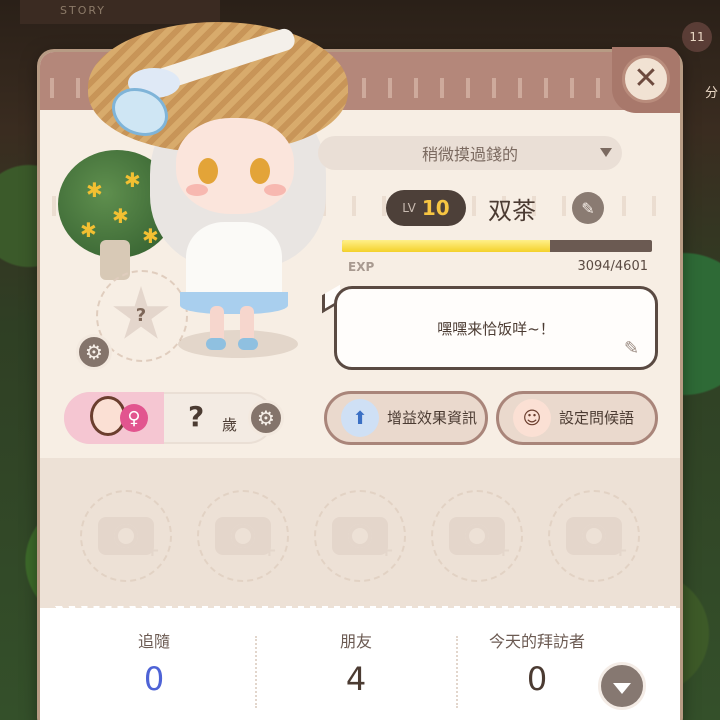 The image size is (720, 720). What do you see at coordinates (355, 641) in the screenshot?
I see `friends-label: 朋友` at bounding box center [355, 641].